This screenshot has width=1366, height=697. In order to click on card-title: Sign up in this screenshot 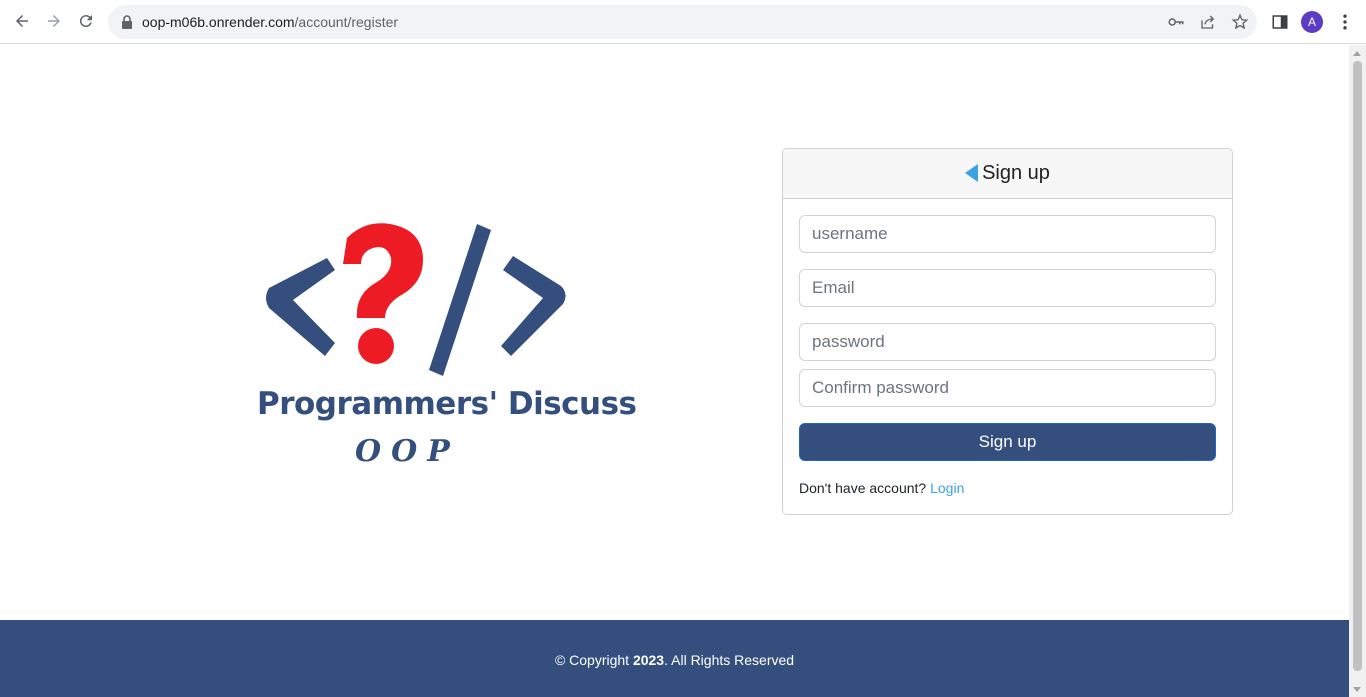, I will do `click(1016, 173)`.